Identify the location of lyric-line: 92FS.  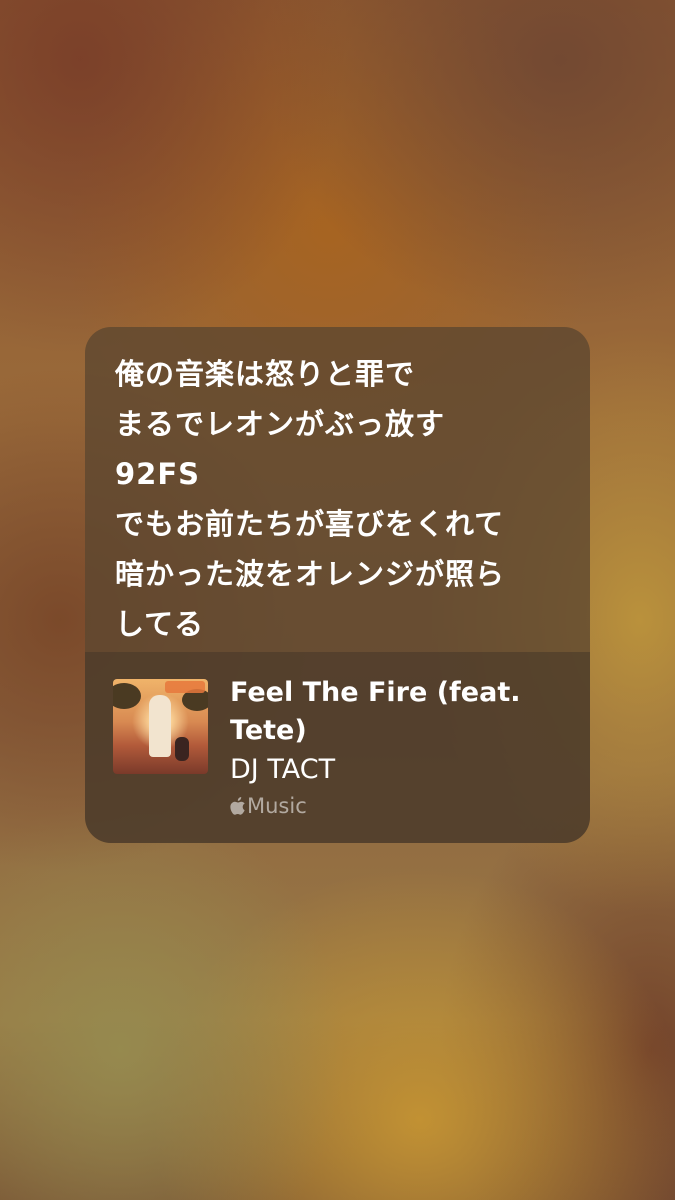
(158, 474).